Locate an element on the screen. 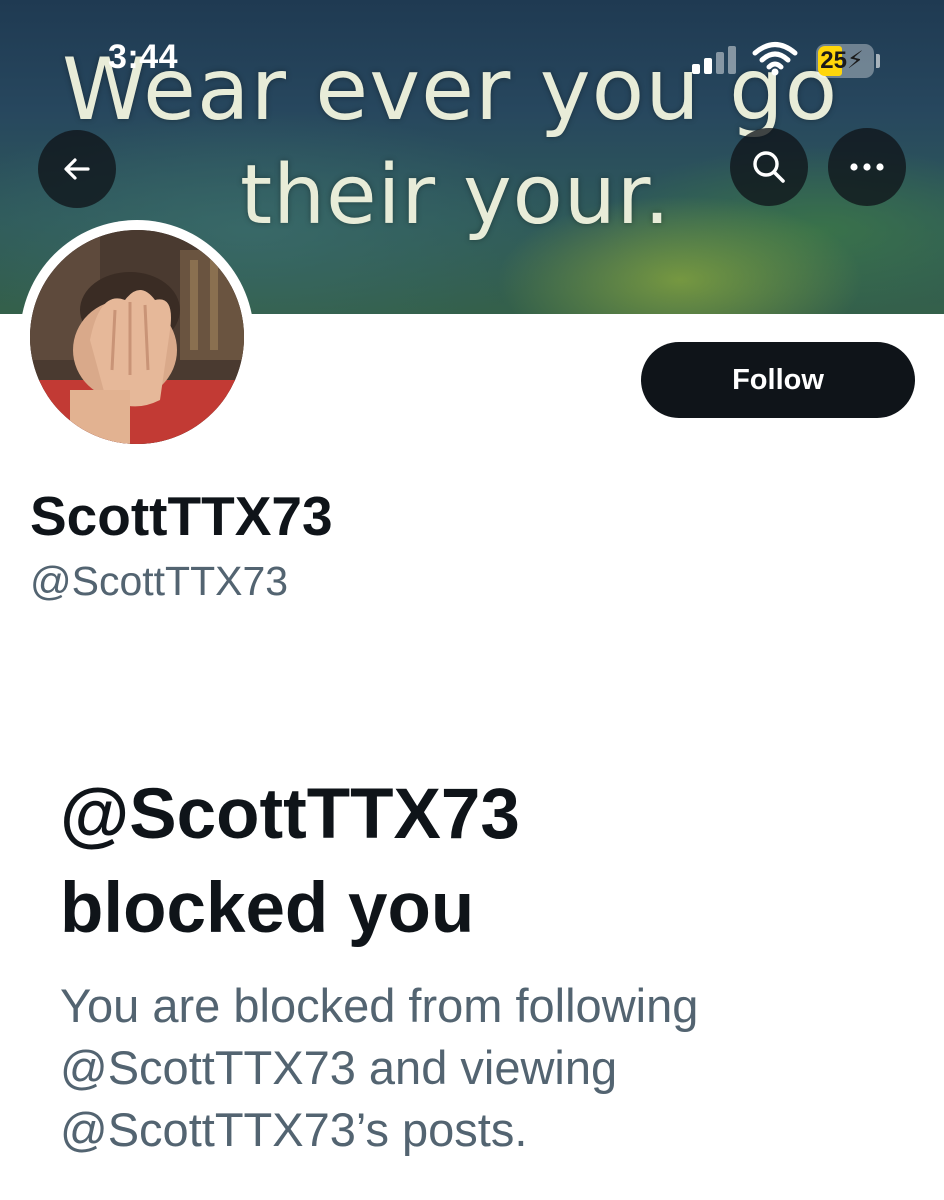 Image resolution: width=944 pixels, height=1200 pixels. blocked-description-line-3: @ScottTTX73’s posts. is located at coordinates (294, 1129).